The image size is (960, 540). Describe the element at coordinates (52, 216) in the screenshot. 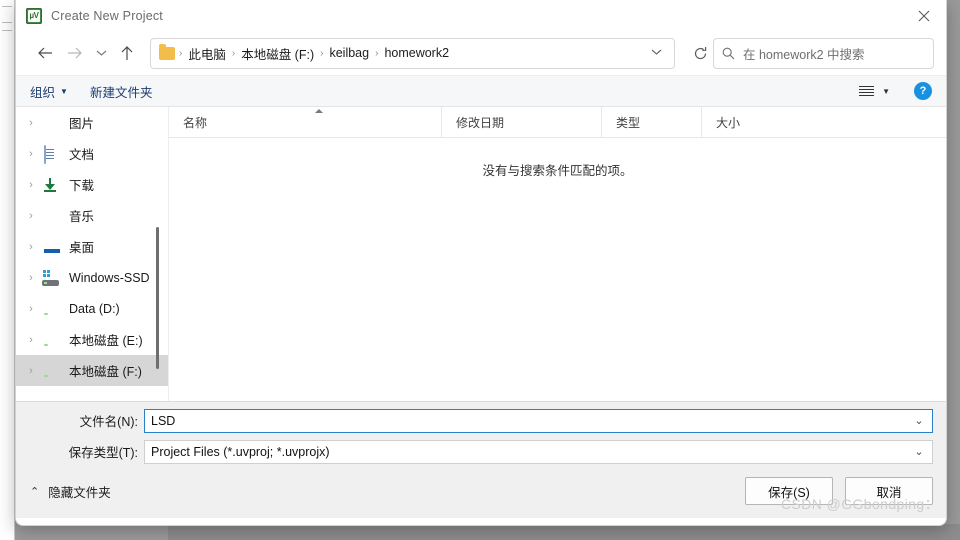

I see `music-icon` at that location.